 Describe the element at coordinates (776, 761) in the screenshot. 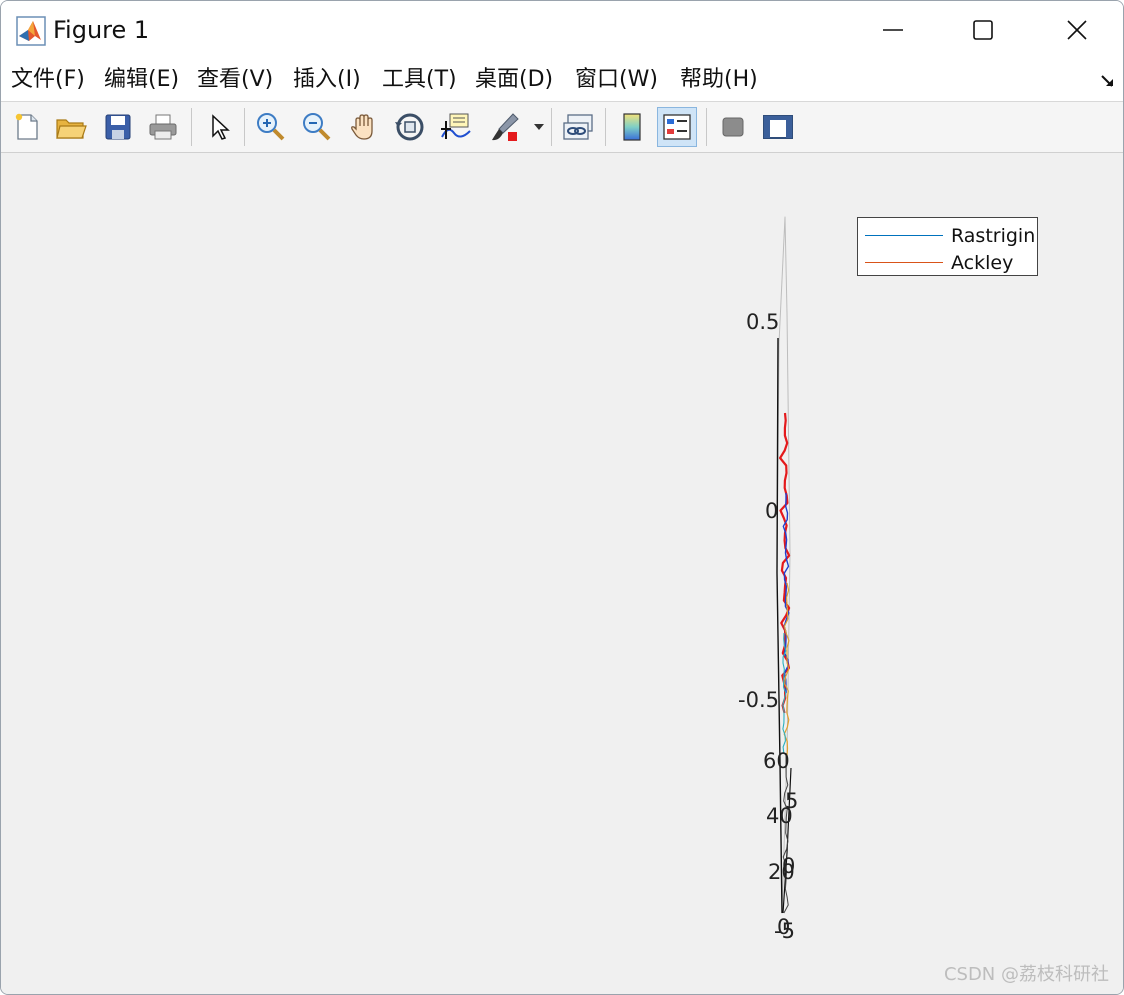

I see `y-tick-label: 60` at that location.